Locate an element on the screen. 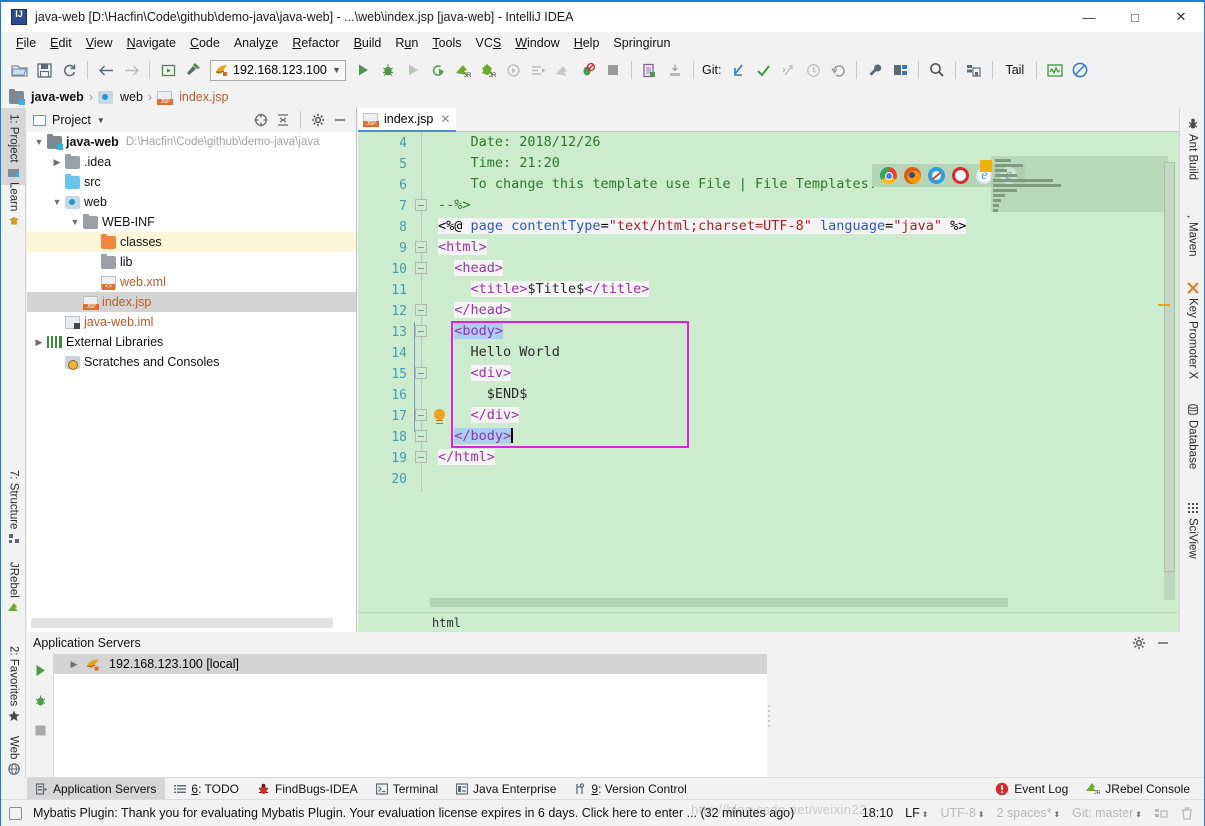  tree-node-external-libraries: ▶ External Libraries is located at coordinates (191, 342).